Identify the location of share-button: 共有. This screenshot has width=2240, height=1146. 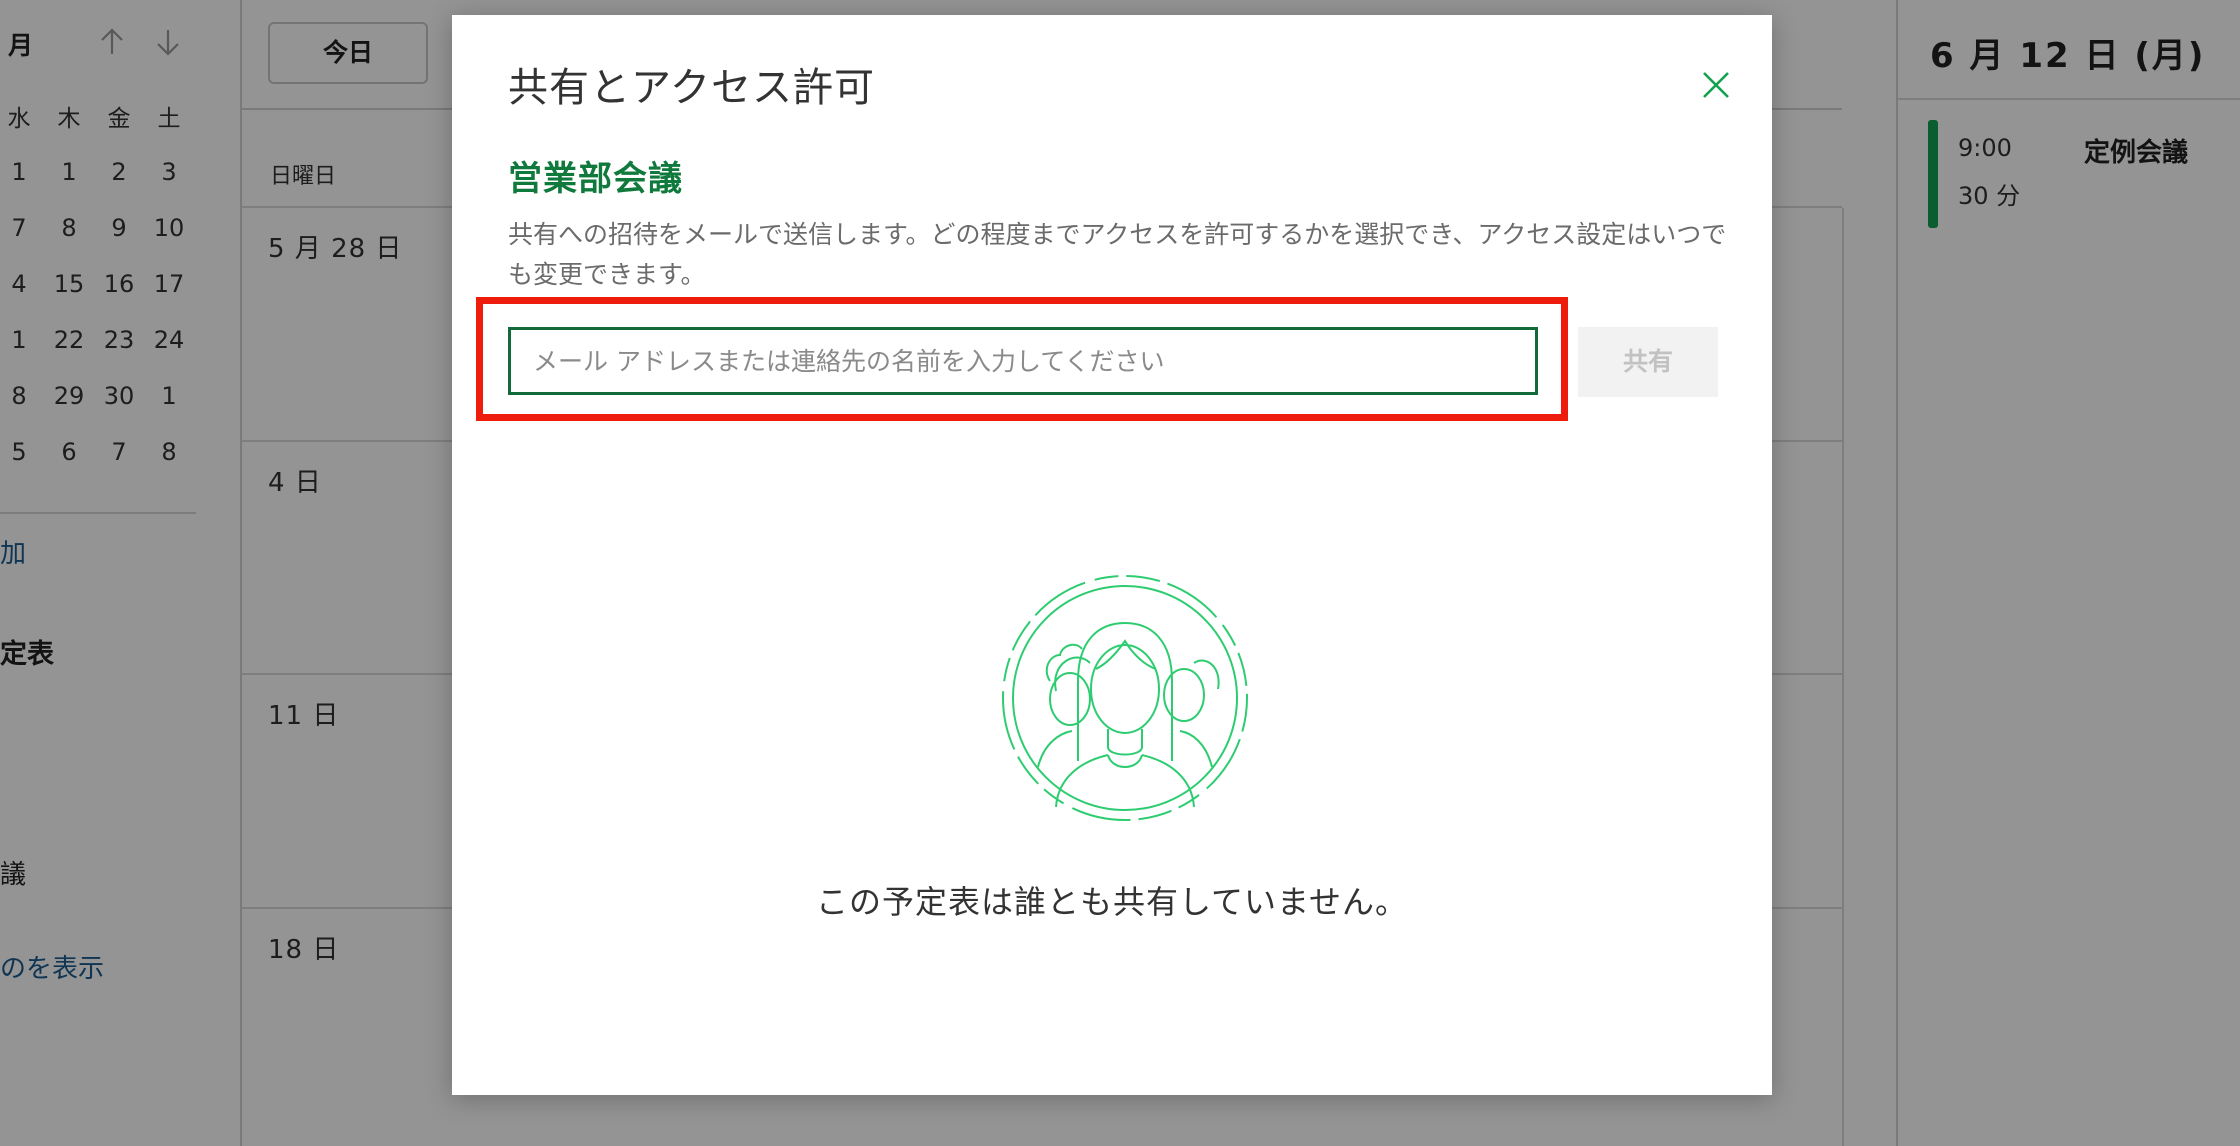
(1648, 362).